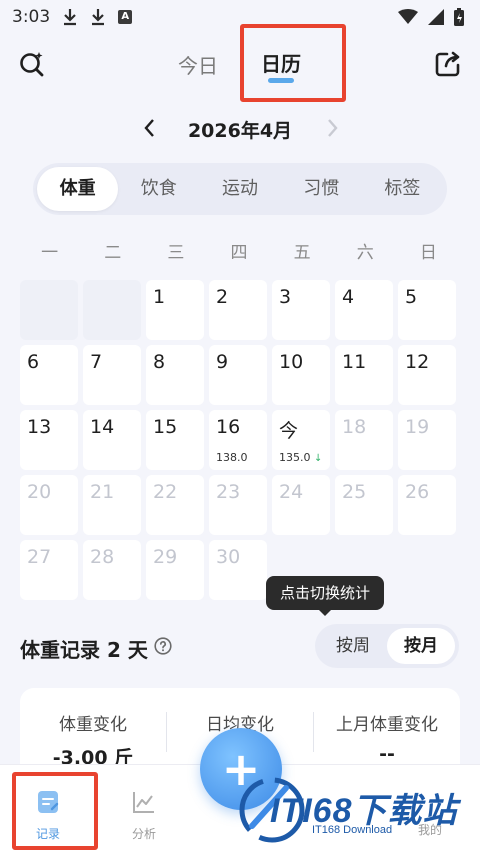 The height and width of the screenshot is (852, 480). What do you see at coordinates (175, 440) in the screenshot?
I see `calendar-day: 15` at bounding box center [175, 440].